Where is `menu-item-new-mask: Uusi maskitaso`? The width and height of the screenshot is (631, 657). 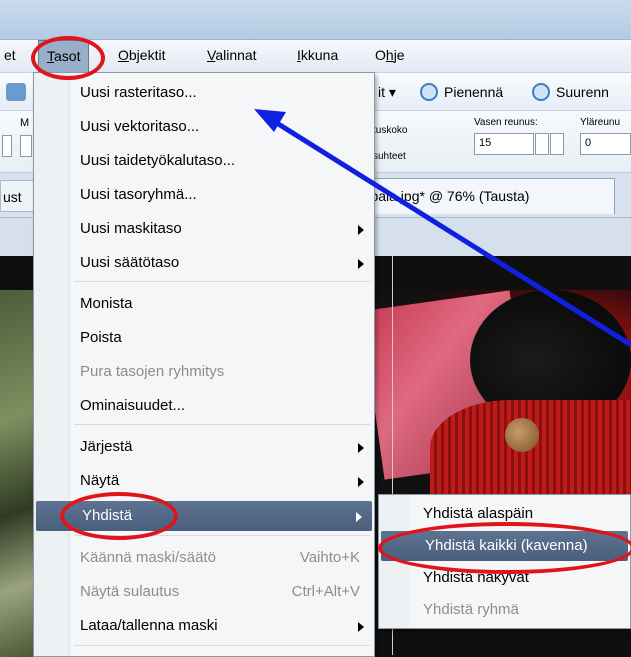
menu-item-new-mask: Uusi maskitaso is located at coordinates (204, 229).